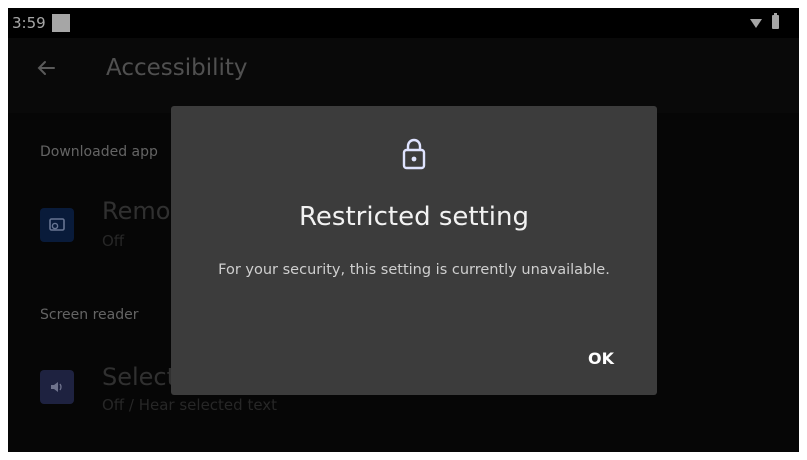 This screenshot has height=460, width=807. I want to click on ok-button: OK, so click(601, 359).